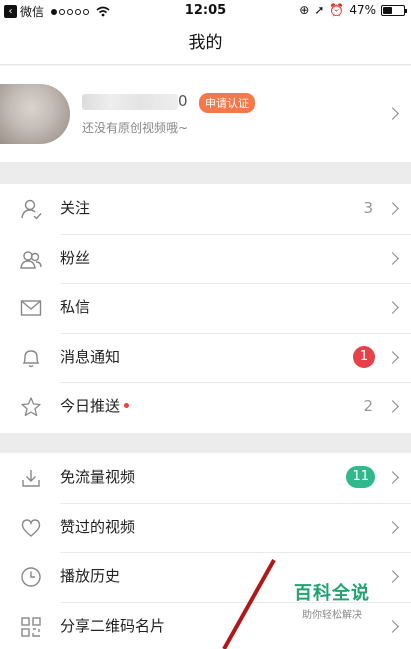 The height and width of the screenshot is (649, 411). Describe the element at coordinates (75, 208) in the screenshot. I see `menu-label: 关注` at that location.